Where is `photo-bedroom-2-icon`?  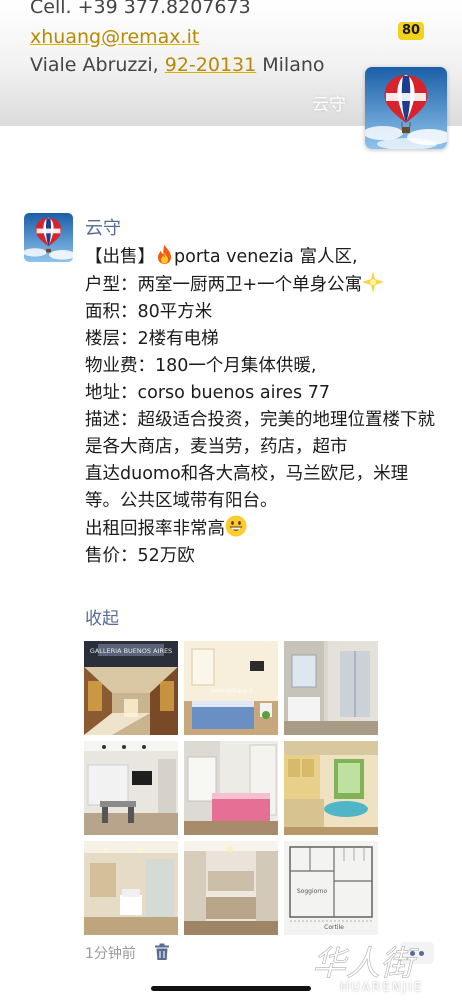
photo-bedroom-2-icon is located at coordinates (231, 888).